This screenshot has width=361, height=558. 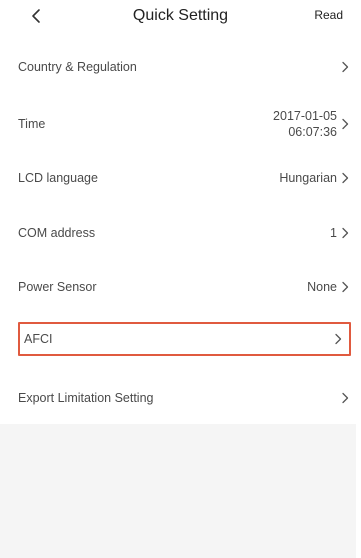 I want to click on row-label: COM address, so click(x=57, y=233).